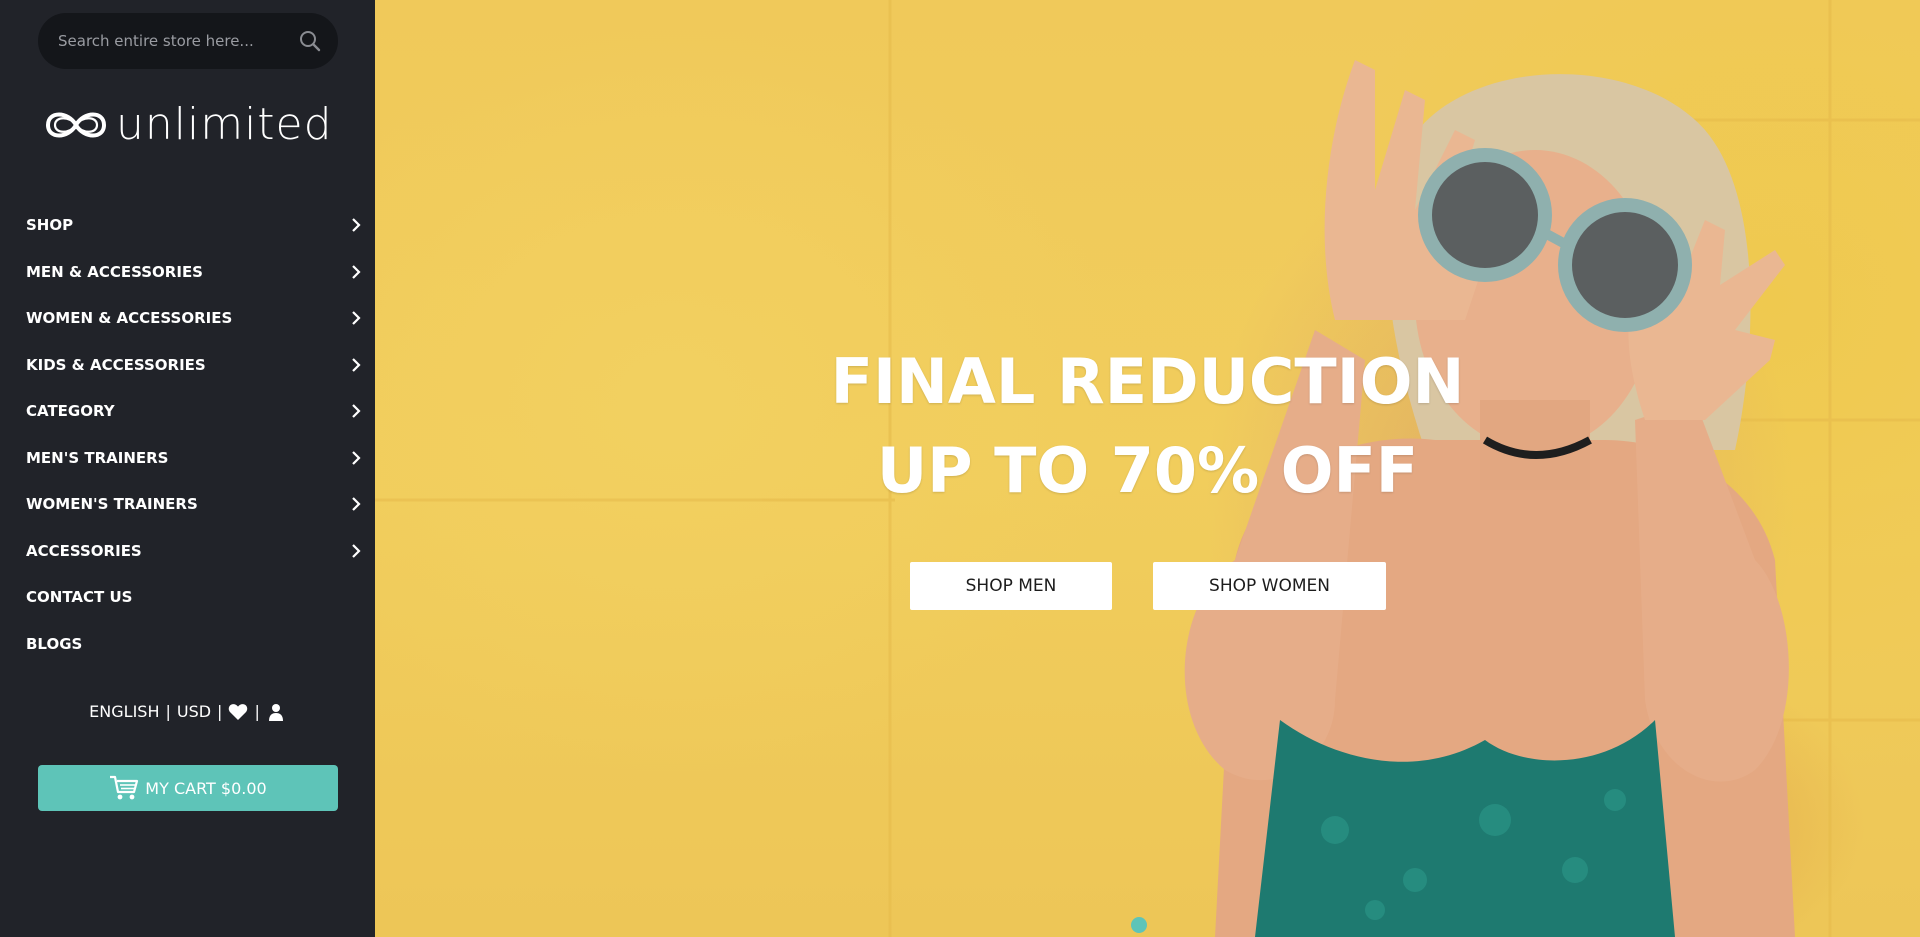  I want to click on nav-item-label: WOMEN'S TRAINERS, so click(112, 504).